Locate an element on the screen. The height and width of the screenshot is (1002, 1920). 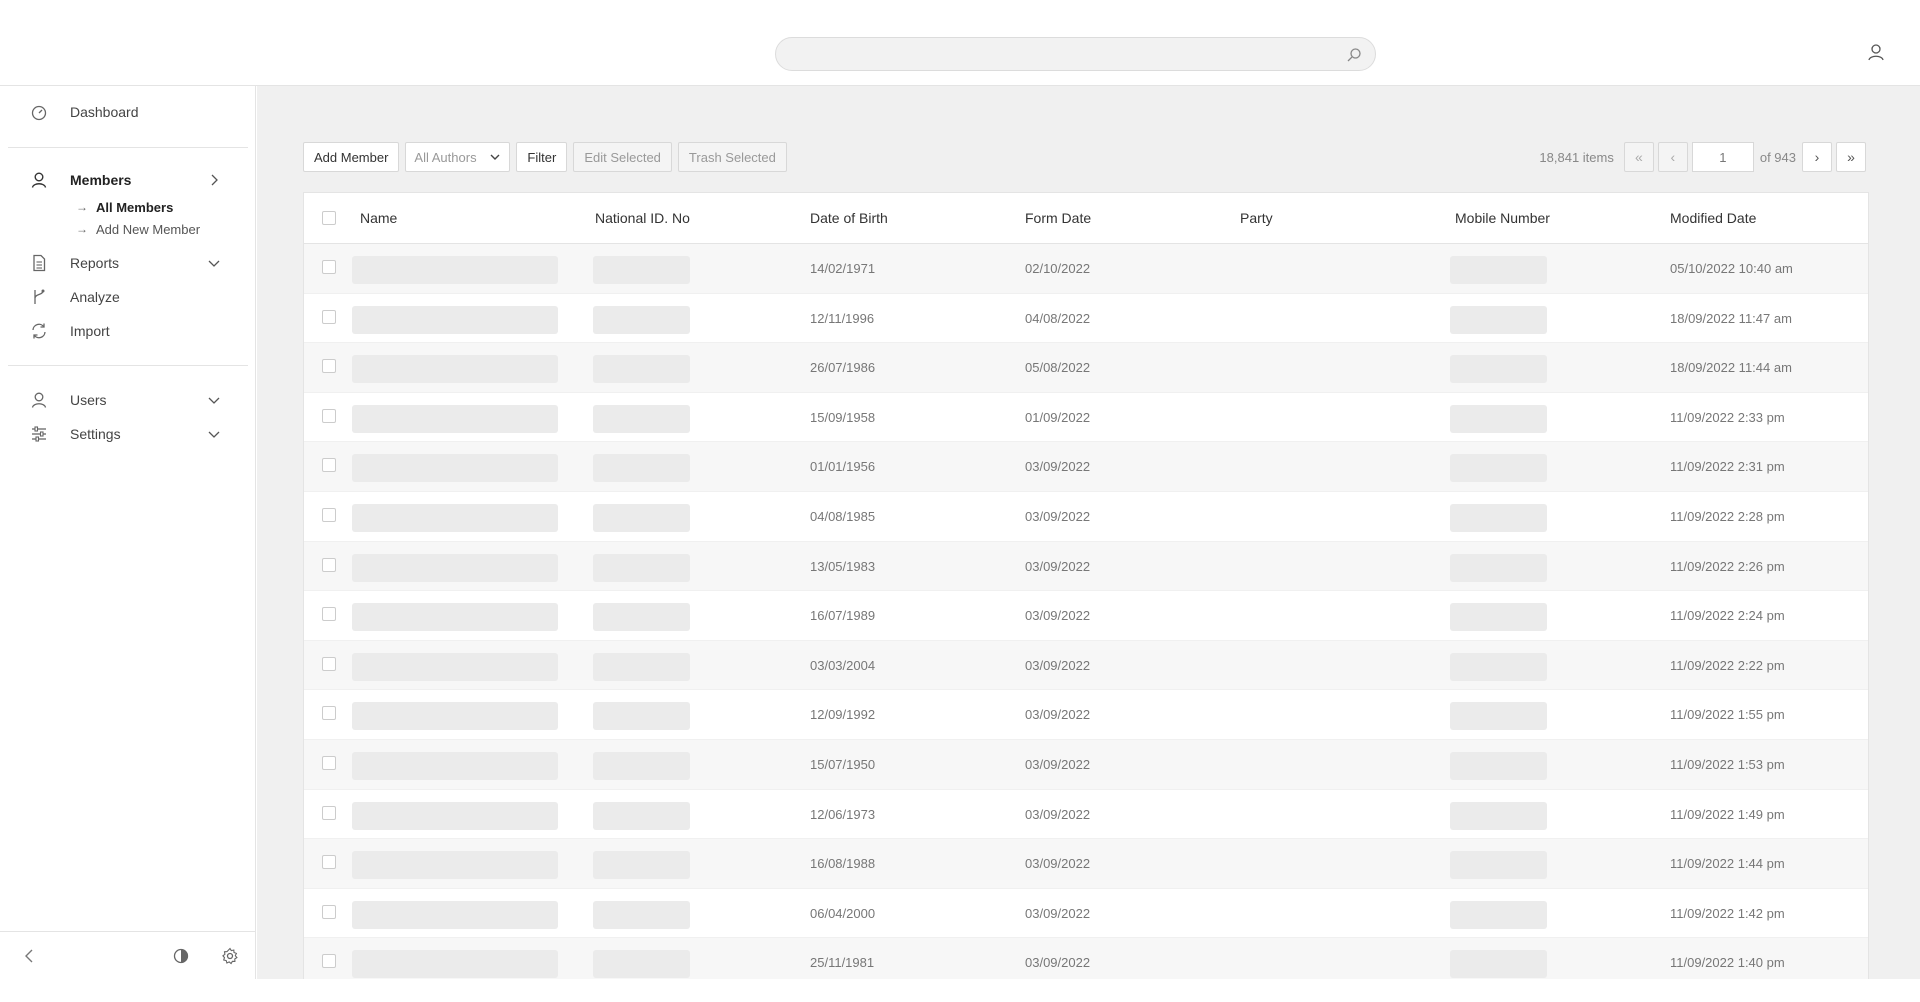
sidebar-item-members: Members is located at coordinates (128, 180).